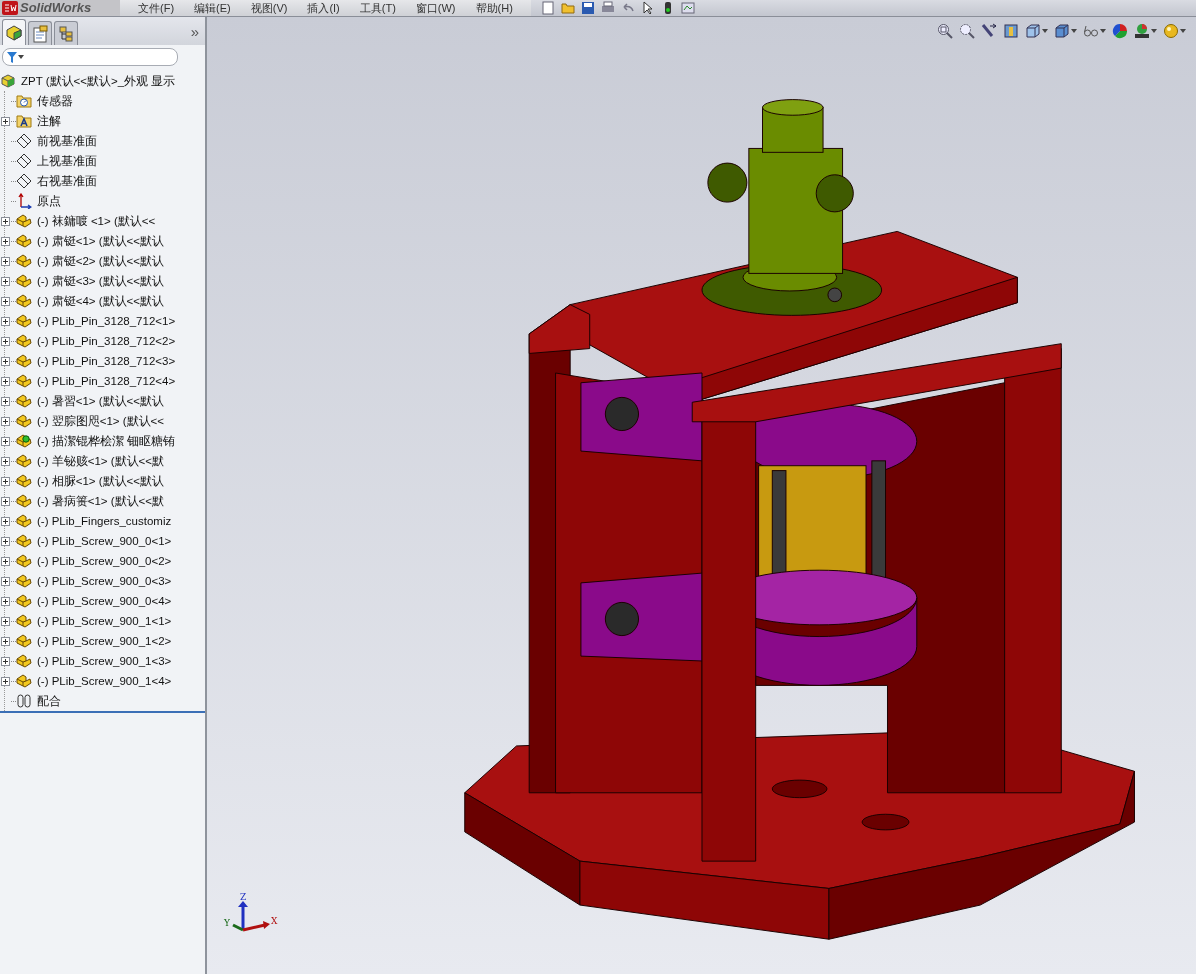 Image resolution: width=1196 pixels, height=974 pixels. I want to click on tree-item: (-) 袜鏞喥 <1> (默认<<, so click(96, 221).